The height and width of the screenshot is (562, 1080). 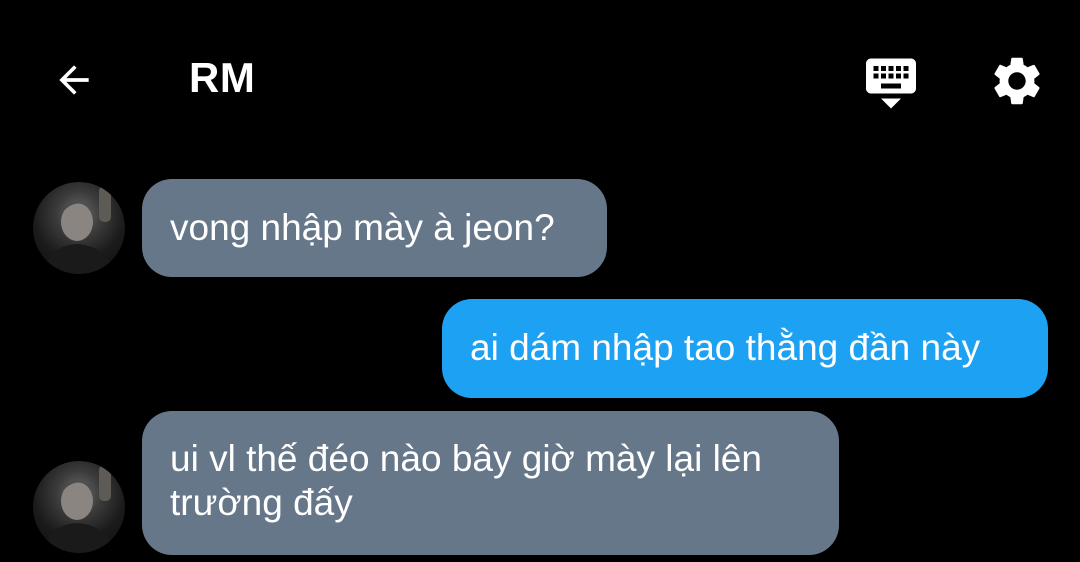 What do you see at coordinates (222, 77) in the screenshot?
I see `chat-title: RM` at bounding box center [222, 77].